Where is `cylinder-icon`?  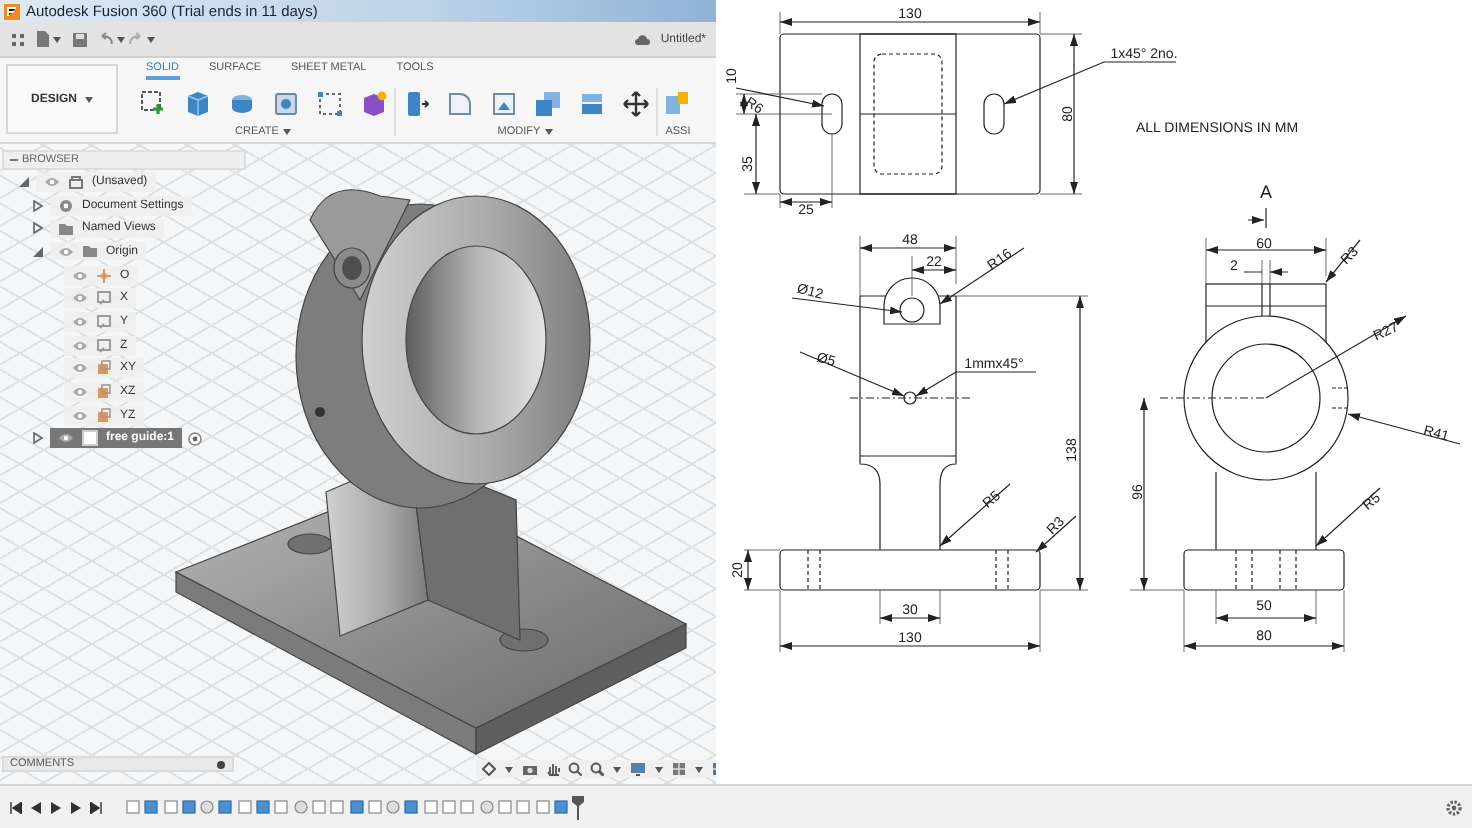
cylinder-icon is located at coordinates (242, 104).